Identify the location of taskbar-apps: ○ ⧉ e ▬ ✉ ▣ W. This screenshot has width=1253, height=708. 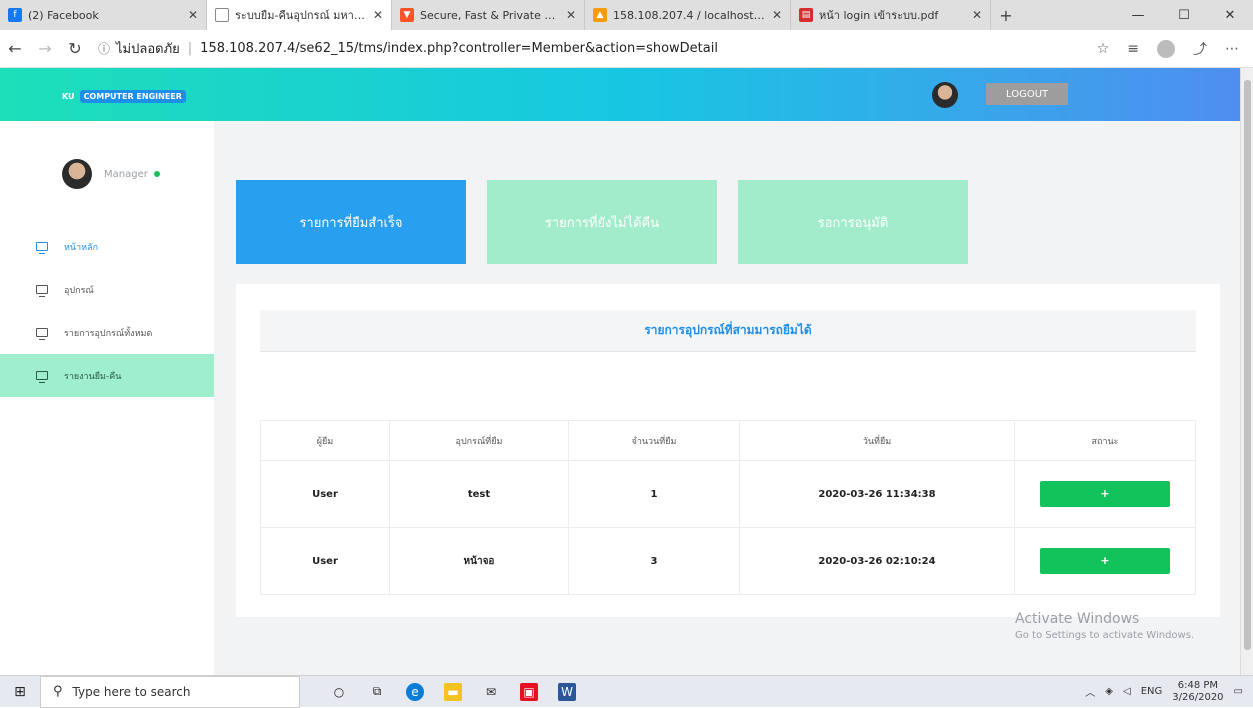
(453, 691).